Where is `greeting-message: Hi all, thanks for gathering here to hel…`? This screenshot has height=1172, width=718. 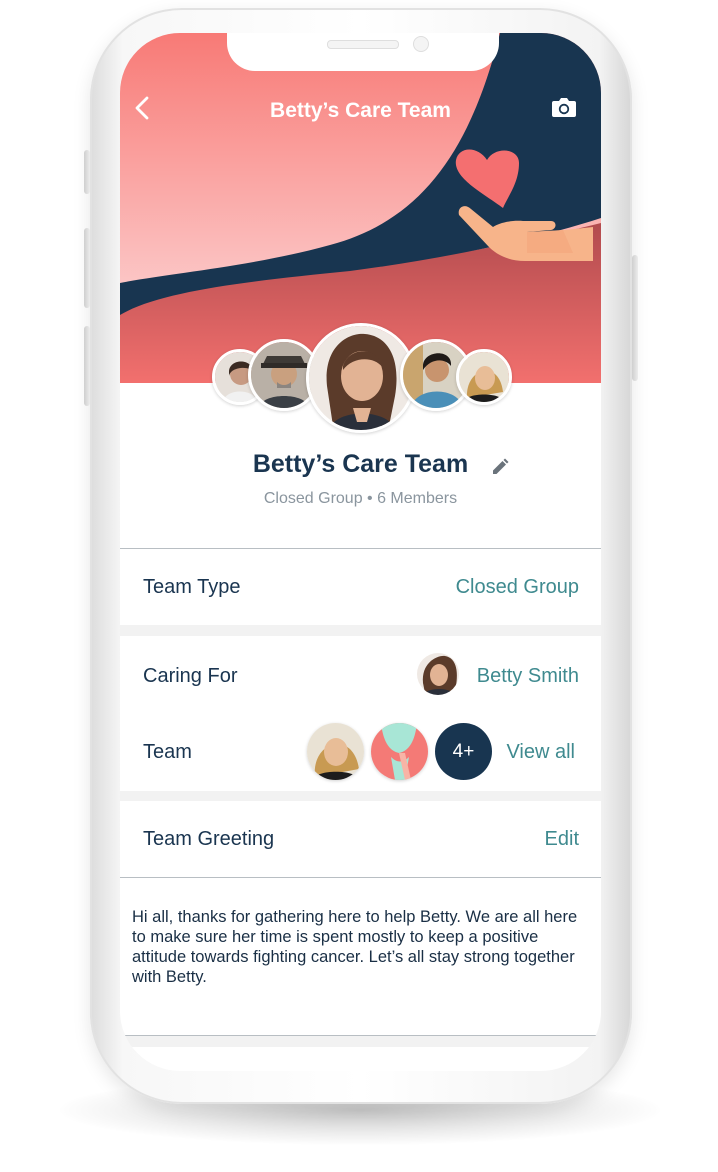
greeting-message: Hi all, thanks for gathering here to hel… is located at coordinates (355, 947).